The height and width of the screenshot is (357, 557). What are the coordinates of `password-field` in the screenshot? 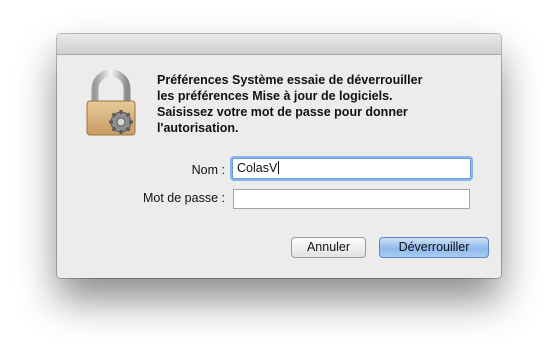 It's located at (351, 199).